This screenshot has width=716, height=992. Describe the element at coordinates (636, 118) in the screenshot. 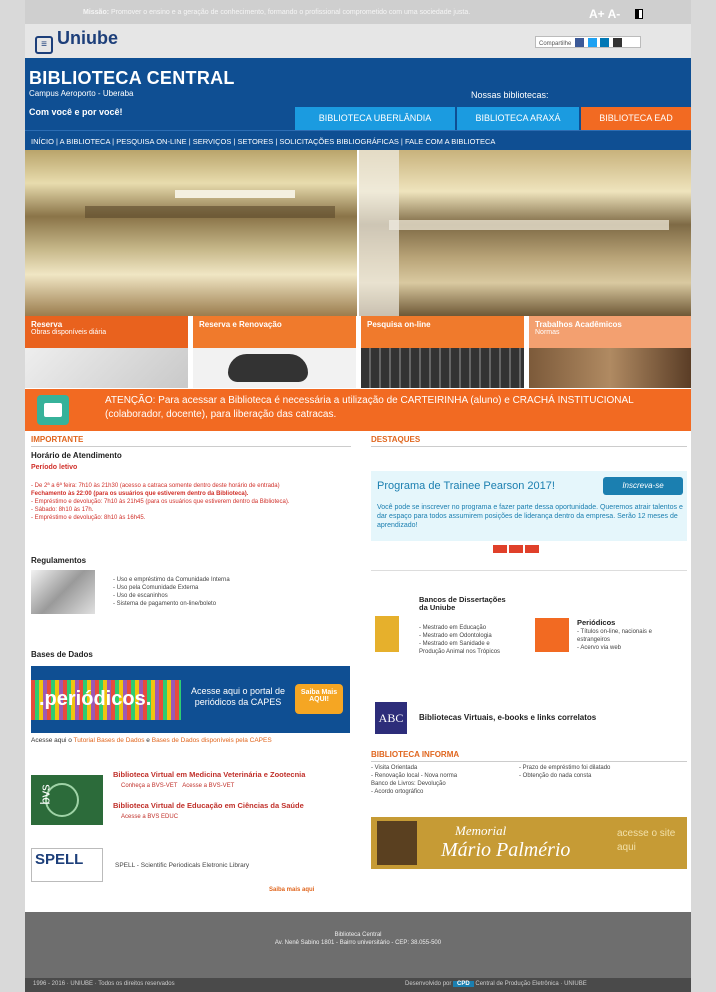

I see `tab-biblioteca-ead: BIBLIOTECA EAD` at that location.